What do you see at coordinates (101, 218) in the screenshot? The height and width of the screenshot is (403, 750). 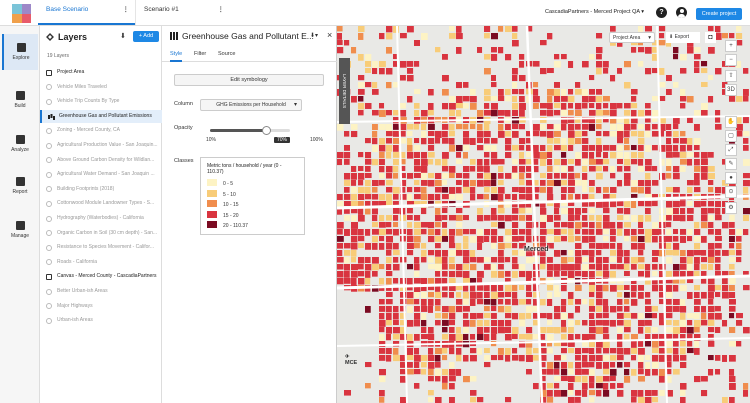 I see `layer-item: Hydrography (Waterbodies) - California` at bounding box center [101, 218].